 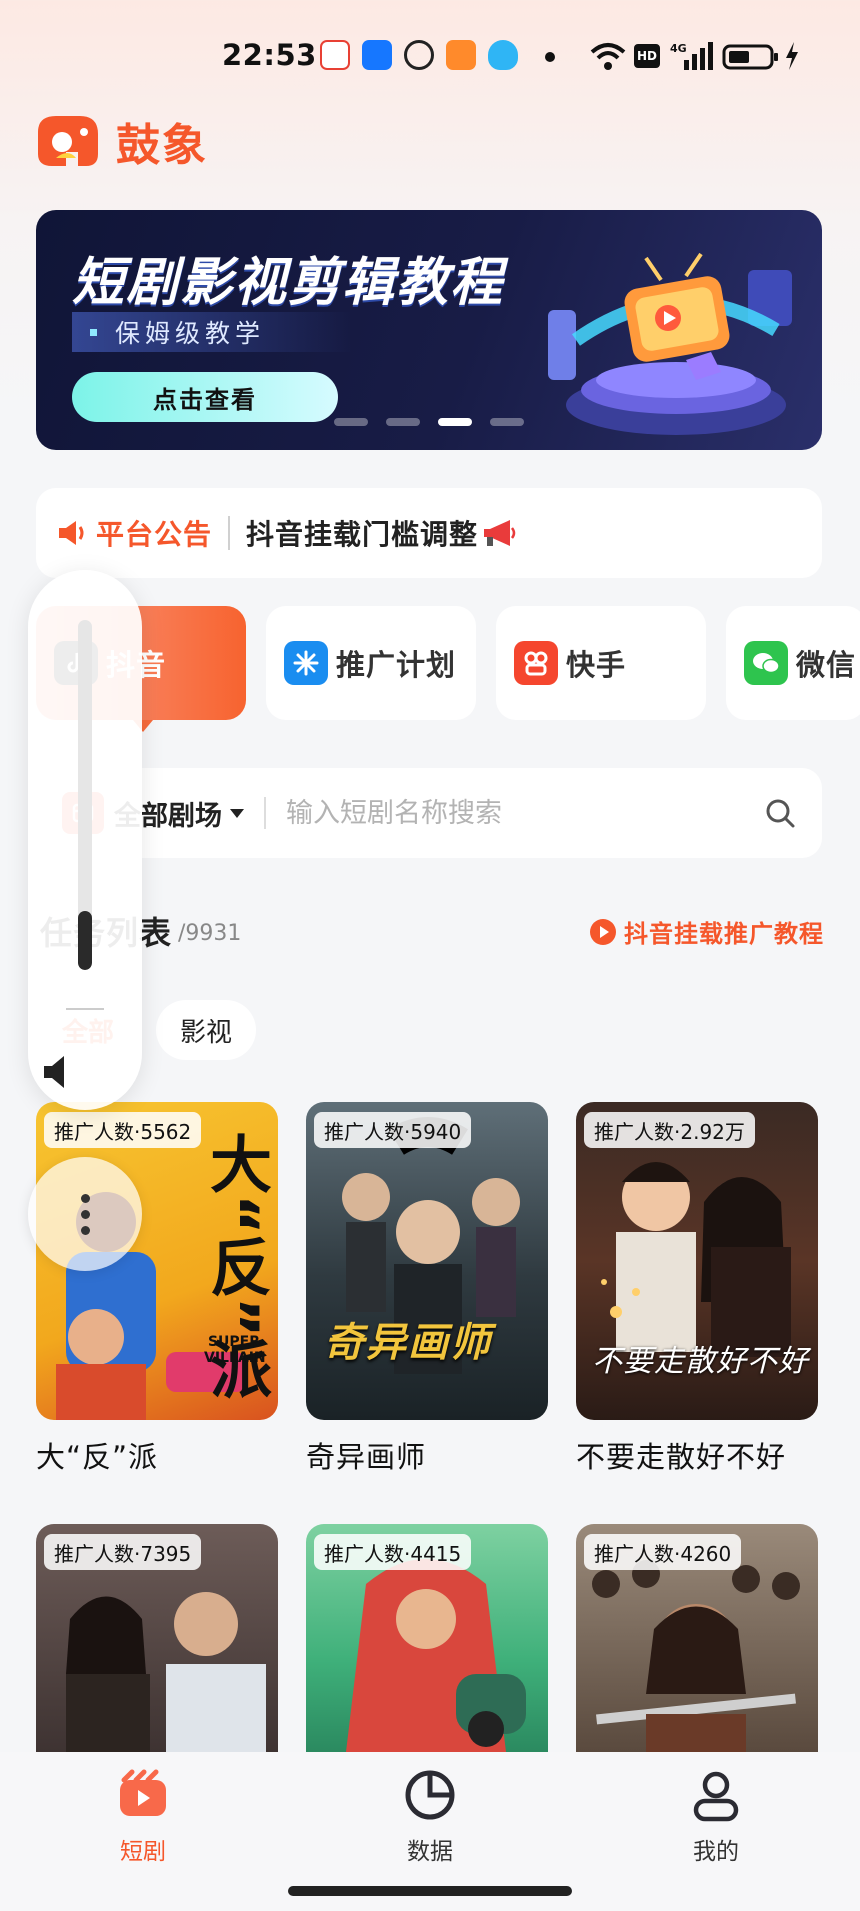 I want to click on filter-film: 影视, so click(x=206, y=1030).